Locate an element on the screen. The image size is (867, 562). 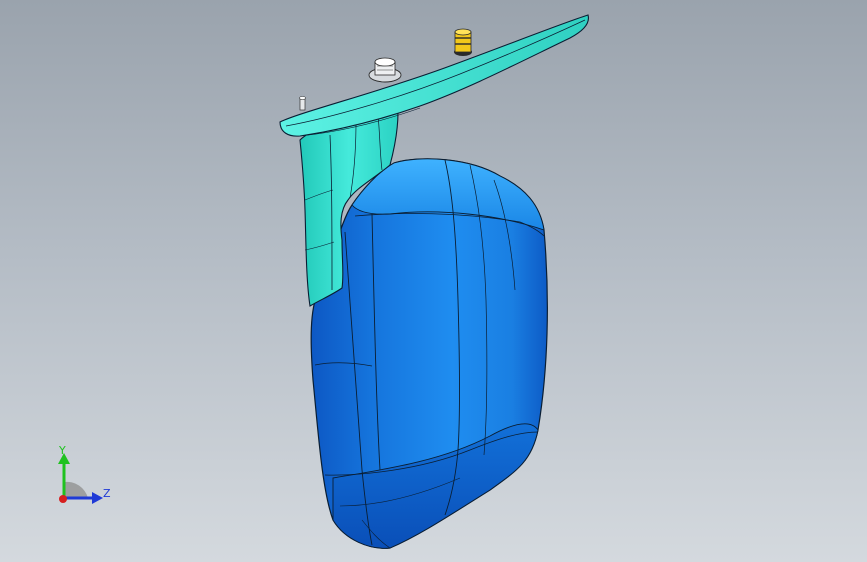
mounting-plate is located at coordinates (434, 75).